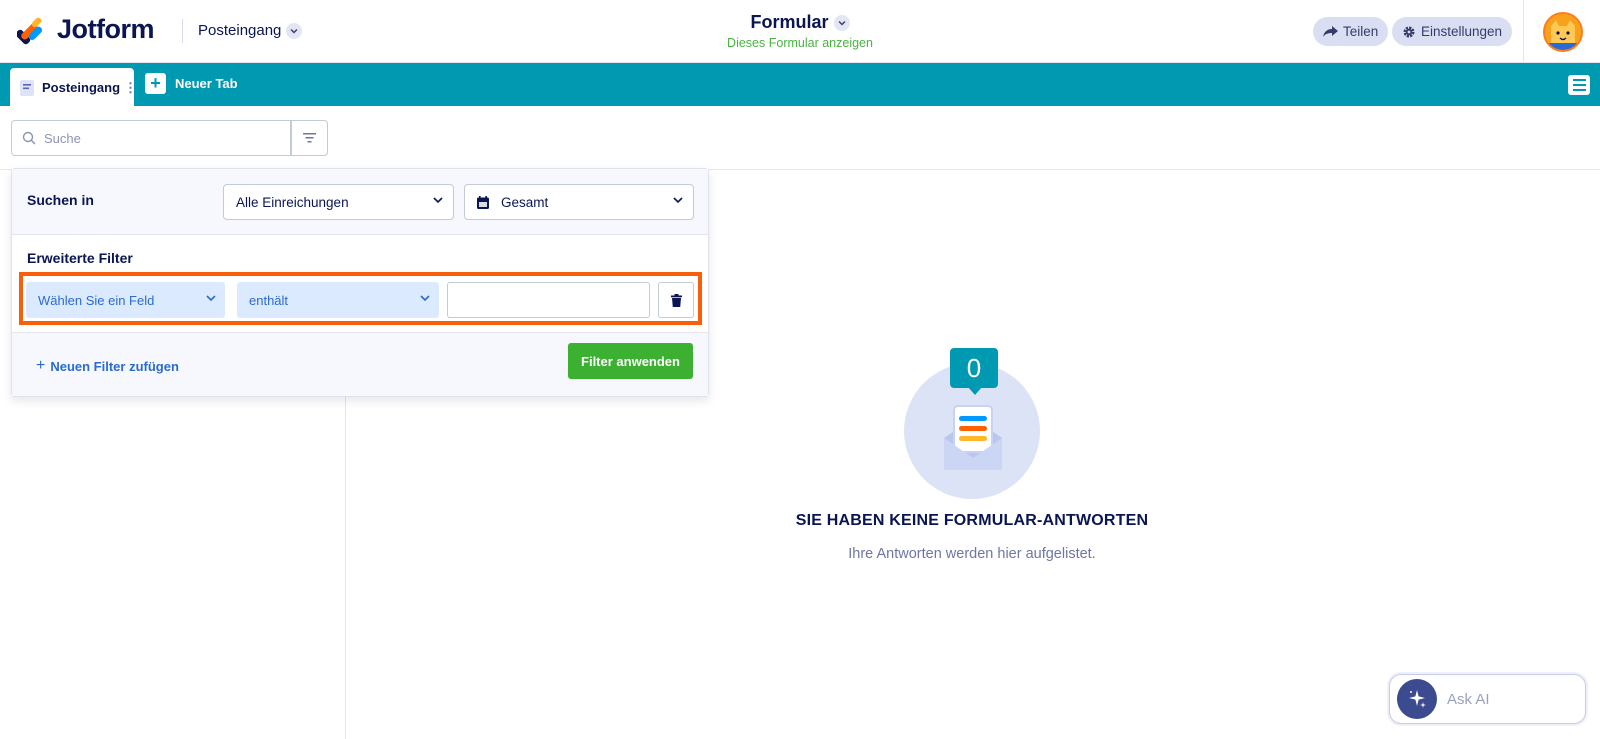  What do you see at coordinates (27, 87) in the screenshot?
I see `inbox-doc-icon` at bounding box center [27, 87].